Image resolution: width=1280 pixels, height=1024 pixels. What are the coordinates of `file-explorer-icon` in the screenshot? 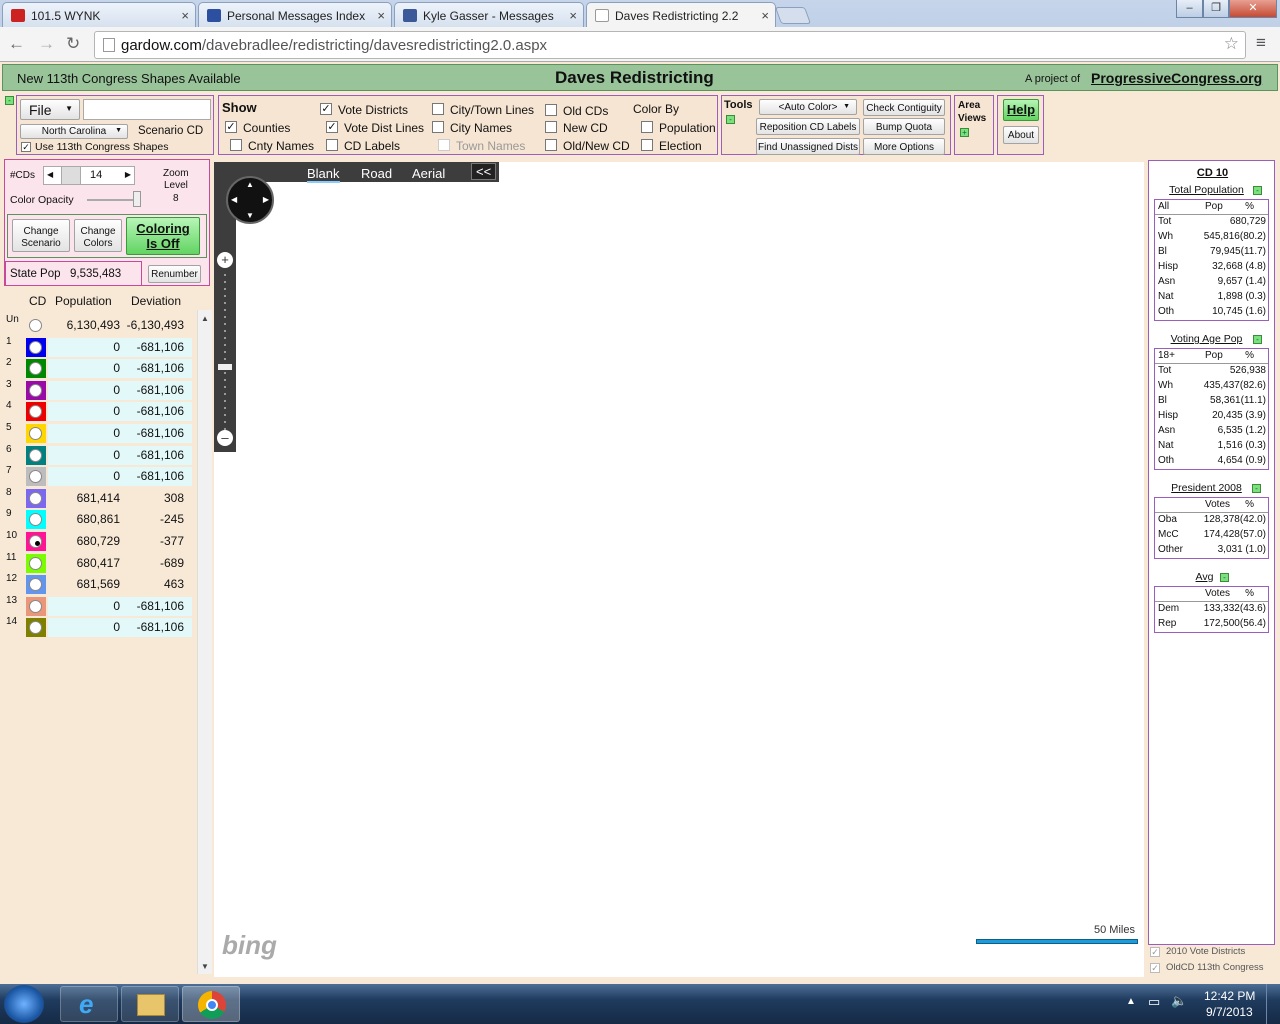 It's located at (150, 1004).